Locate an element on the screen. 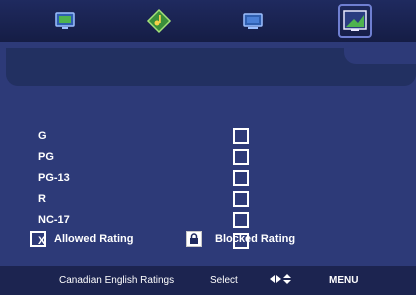 Image resolution: width=416 pixels, height=295 pixels. rating-row-pg13: PG-13 is located at coordinates (188, 179).